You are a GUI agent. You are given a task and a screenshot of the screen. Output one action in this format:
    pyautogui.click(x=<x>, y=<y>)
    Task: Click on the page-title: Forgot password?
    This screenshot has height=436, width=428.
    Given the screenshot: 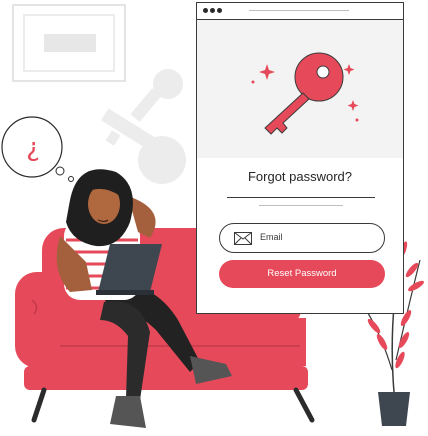 What is the action you would take?
    pyautogui.click(x=300, y=176)
    